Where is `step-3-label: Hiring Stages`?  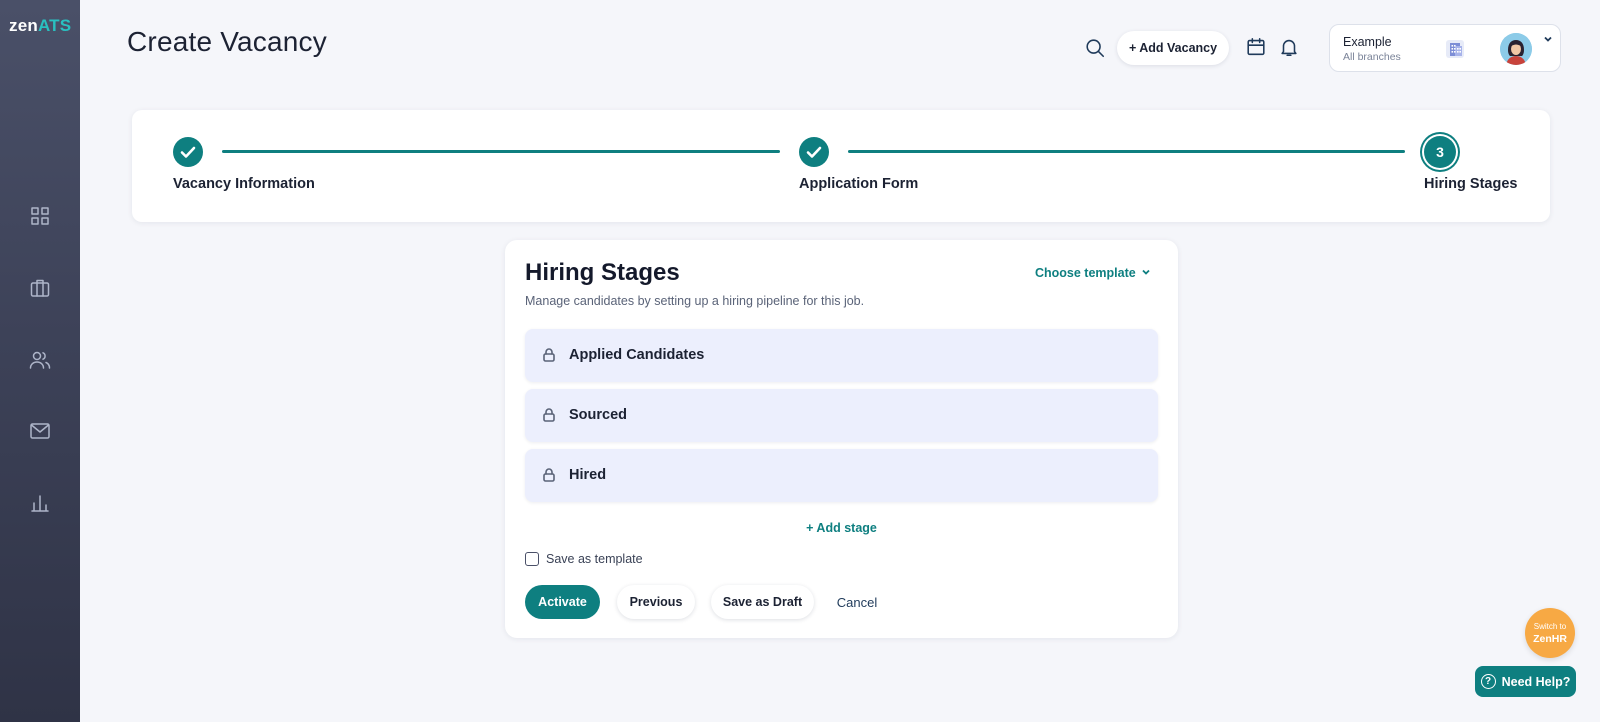
step-3-label: Hiring Stages is located at coordinates (1471, 184).